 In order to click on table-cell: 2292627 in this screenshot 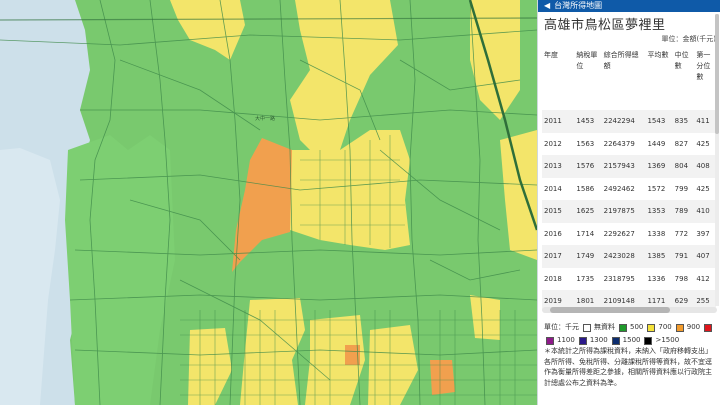, I will do `click(619, 233)`.